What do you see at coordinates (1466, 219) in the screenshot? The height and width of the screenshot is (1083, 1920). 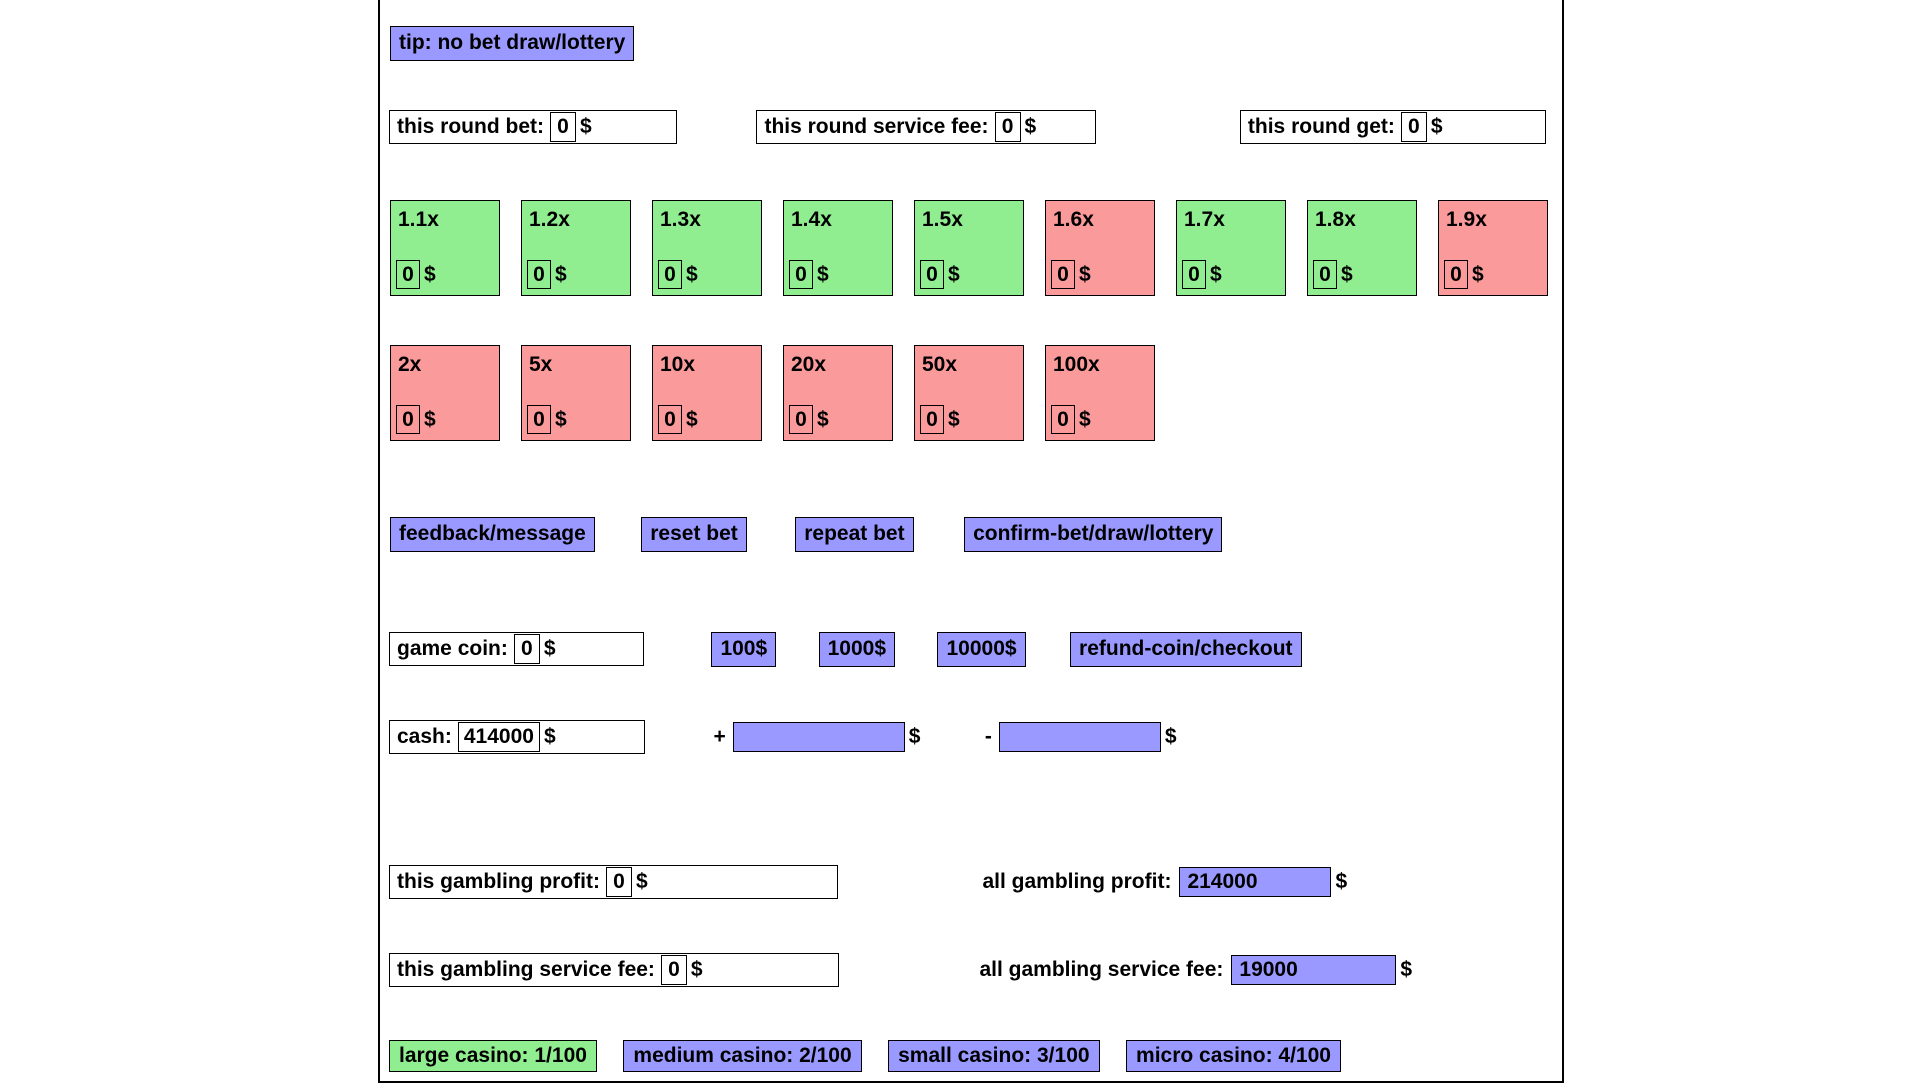 I see `bet-tile-multiplier: 1.9x` at bounding box center [1466, 219].